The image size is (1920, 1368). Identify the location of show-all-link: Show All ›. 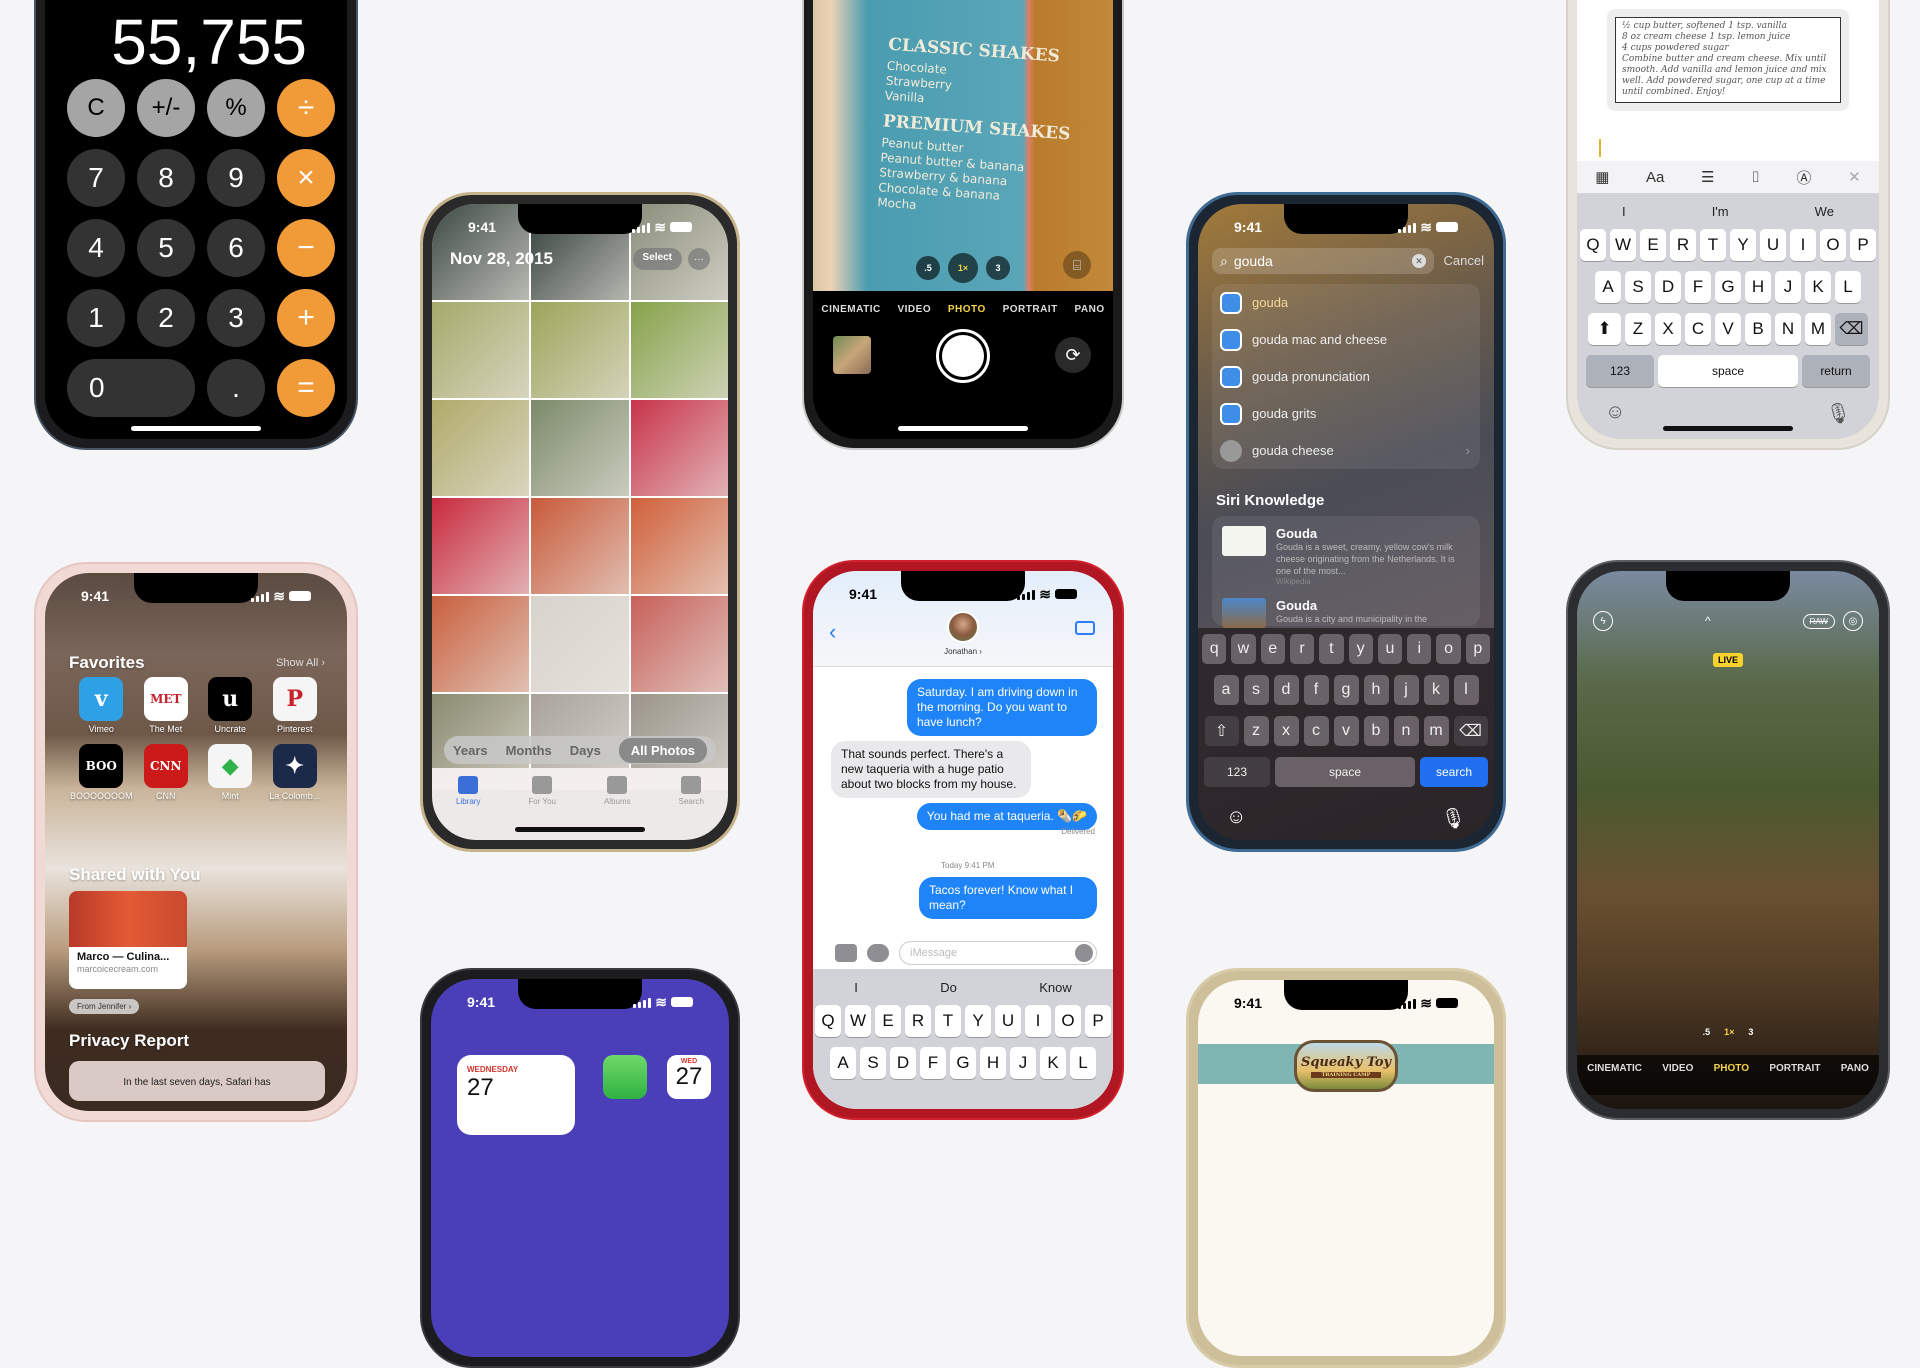
(300, 663).